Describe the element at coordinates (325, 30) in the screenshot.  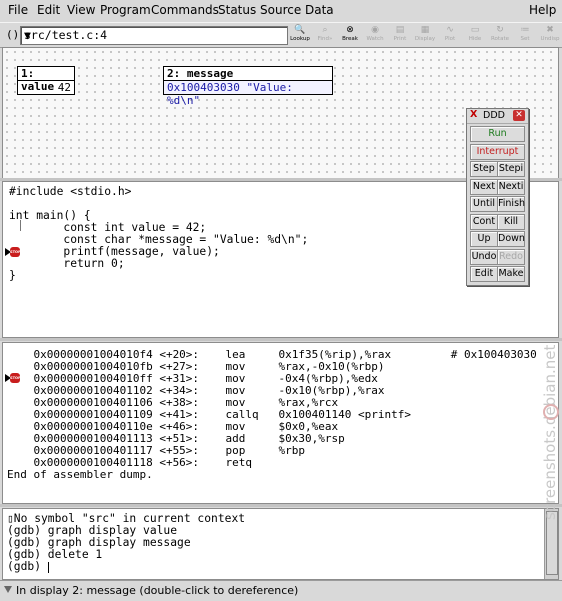
I see `find-icon: ⌕` at that location.